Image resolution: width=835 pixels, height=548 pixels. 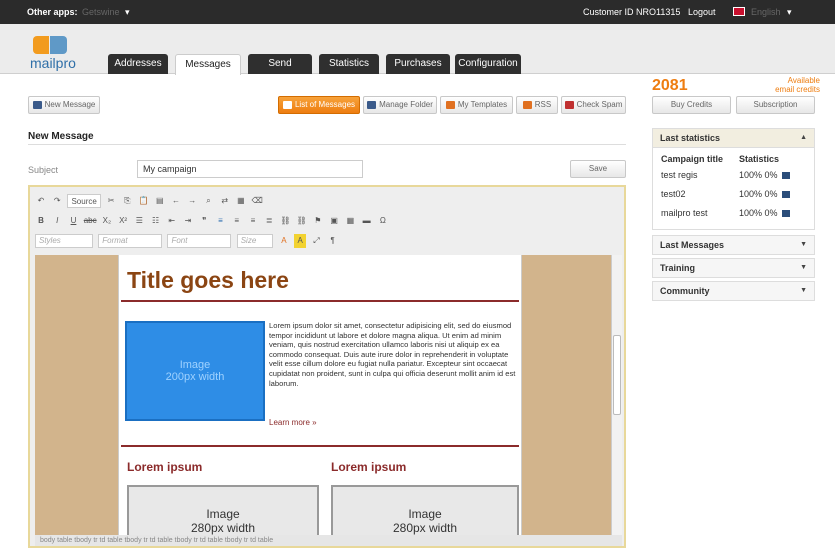 I want to click on scrollbar-thumb, so click(x=617, y=375).